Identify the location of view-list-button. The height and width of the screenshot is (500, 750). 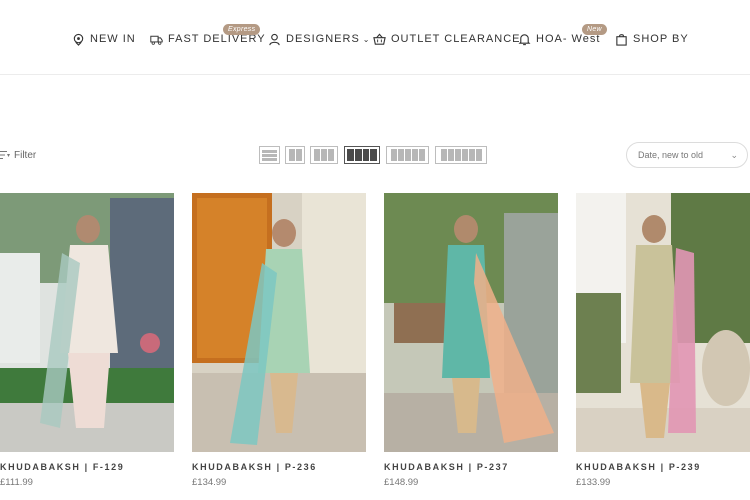
(269, 155).